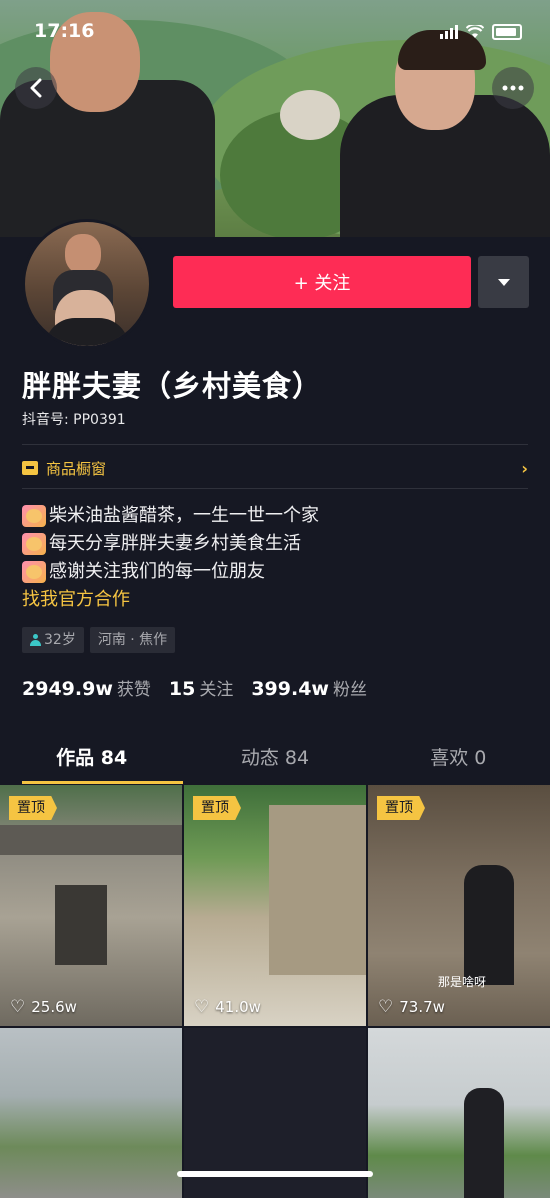 This screenshot has height=1198, width=550. What do you see at coordinates (449, 32) in the screenshot?
I see `signal-icon` at bounding box center [449, 32].